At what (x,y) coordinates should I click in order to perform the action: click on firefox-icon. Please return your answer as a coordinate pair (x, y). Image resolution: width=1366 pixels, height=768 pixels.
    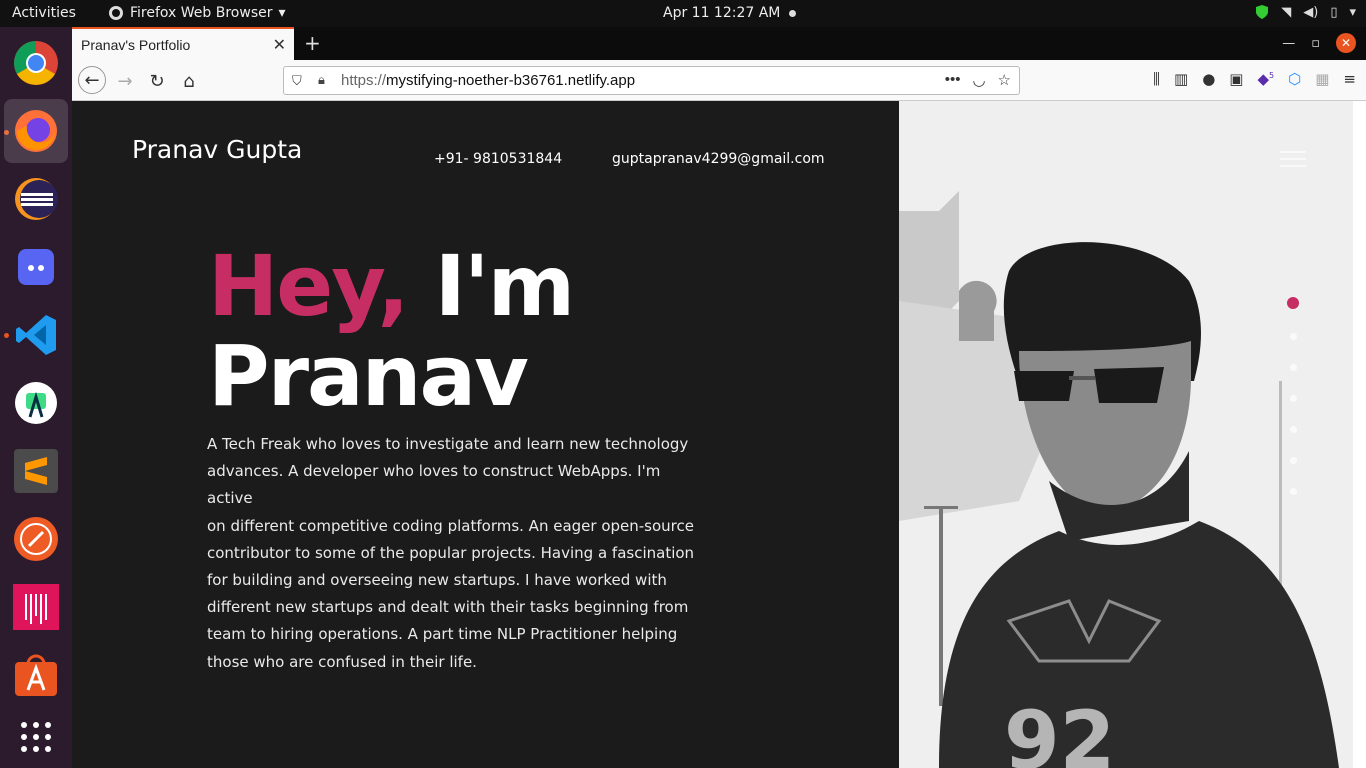
    Looking at the image, I should click on (36, 131).